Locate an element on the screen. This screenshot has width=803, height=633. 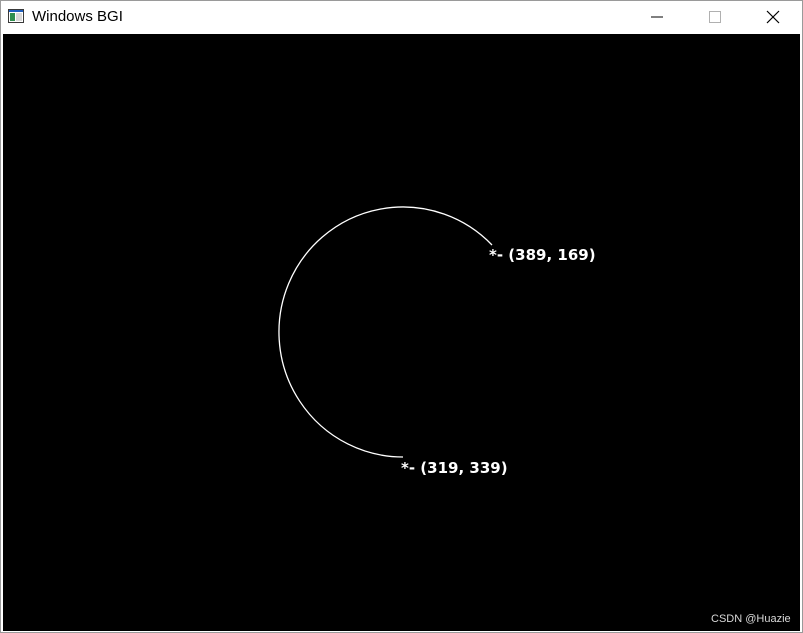
csdn-watermark: CSDN @Huazie is located at coordinates (751, 619).